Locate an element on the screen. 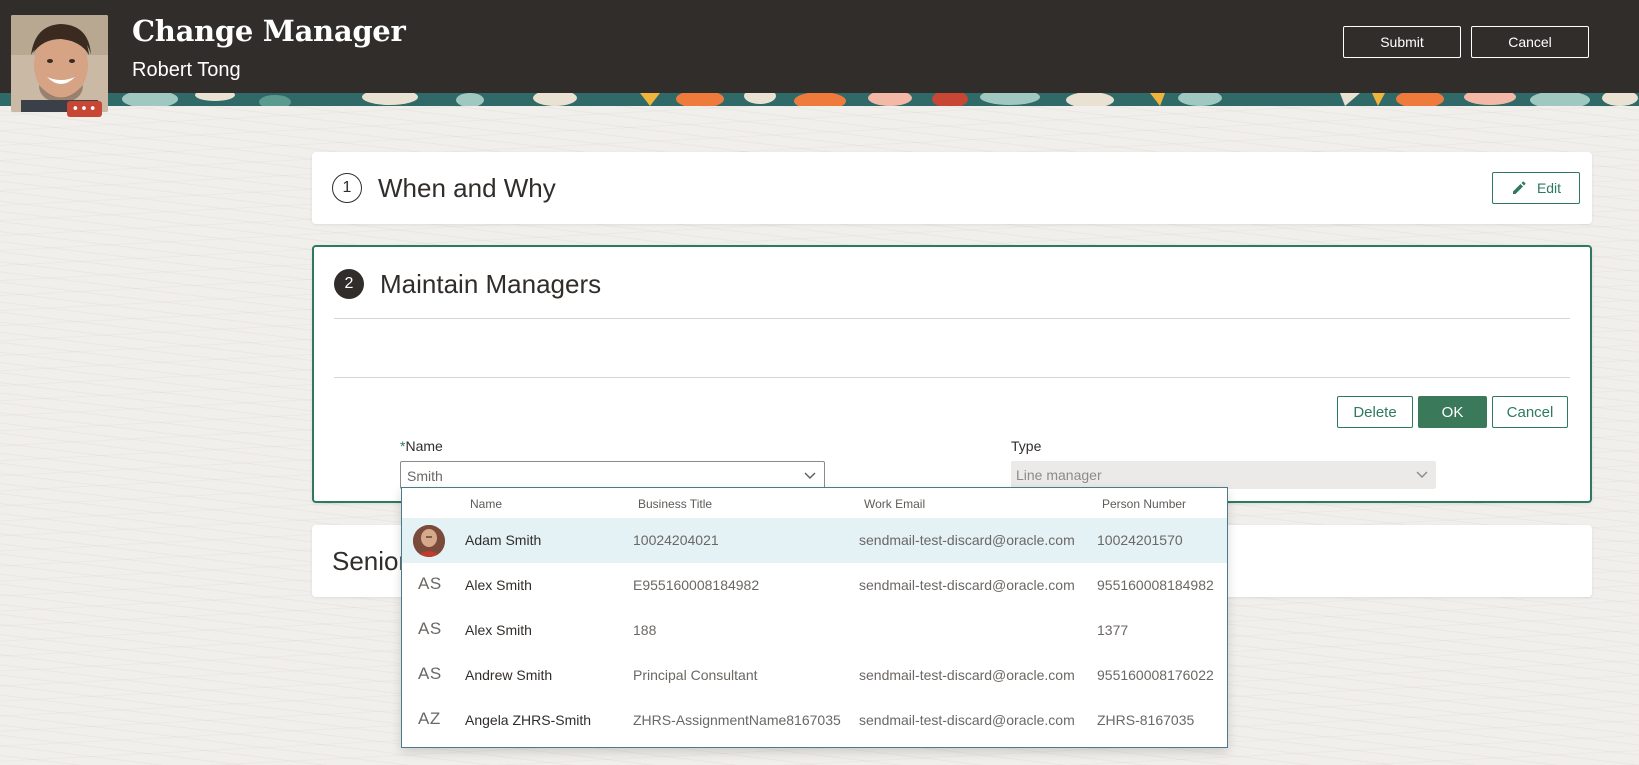 The image size is (1639, 765). manager-type-select: Line manager is located at coordinates (1223, 475).